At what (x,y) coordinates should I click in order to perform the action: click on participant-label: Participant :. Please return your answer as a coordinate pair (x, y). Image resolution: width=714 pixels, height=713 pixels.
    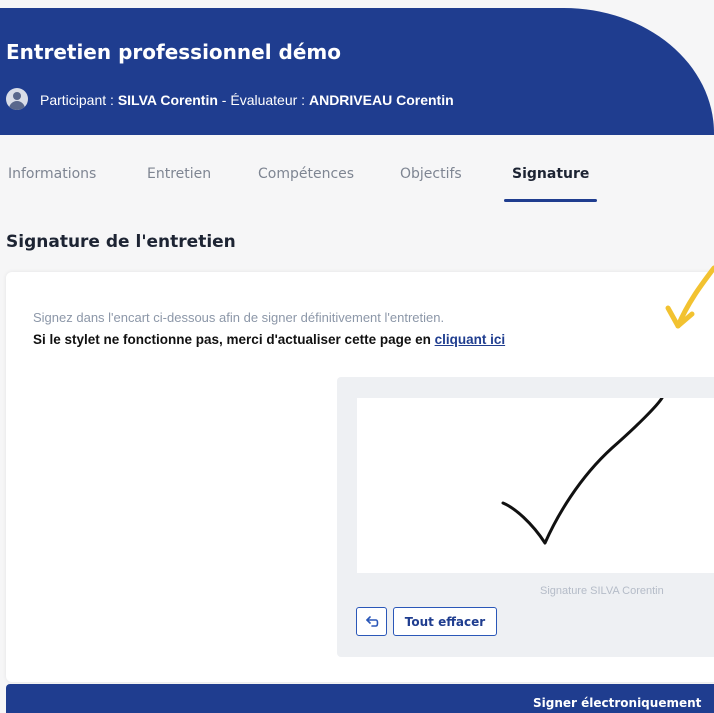
    Looking at the image, I should click on (79, 100).